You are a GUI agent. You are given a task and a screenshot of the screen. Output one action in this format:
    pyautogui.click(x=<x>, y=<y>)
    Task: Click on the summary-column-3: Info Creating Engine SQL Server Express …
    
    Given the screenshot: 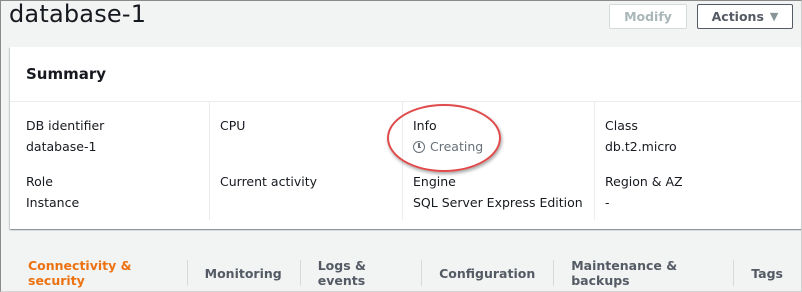 What is the action you would take?
    pyautogui.click(x=498, y=161)
    